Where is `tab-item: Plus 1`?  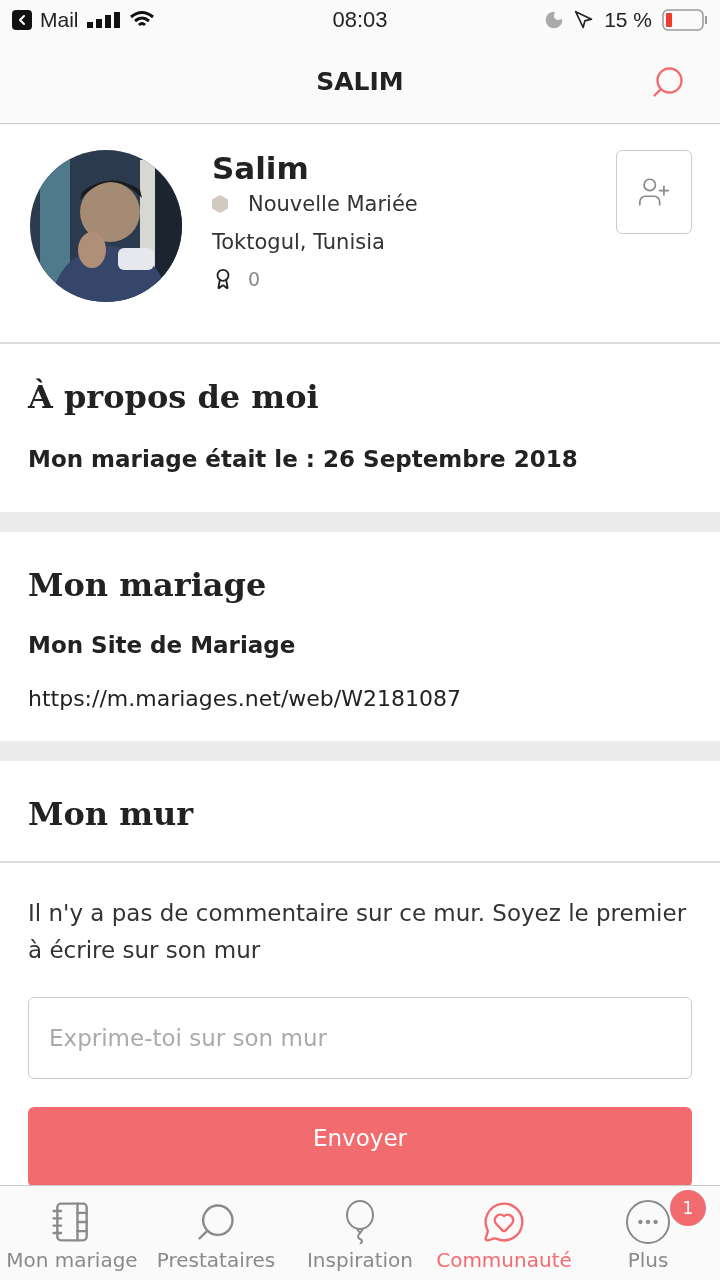 tab-item: Plus 1 is located at coordinates (648, 1233).